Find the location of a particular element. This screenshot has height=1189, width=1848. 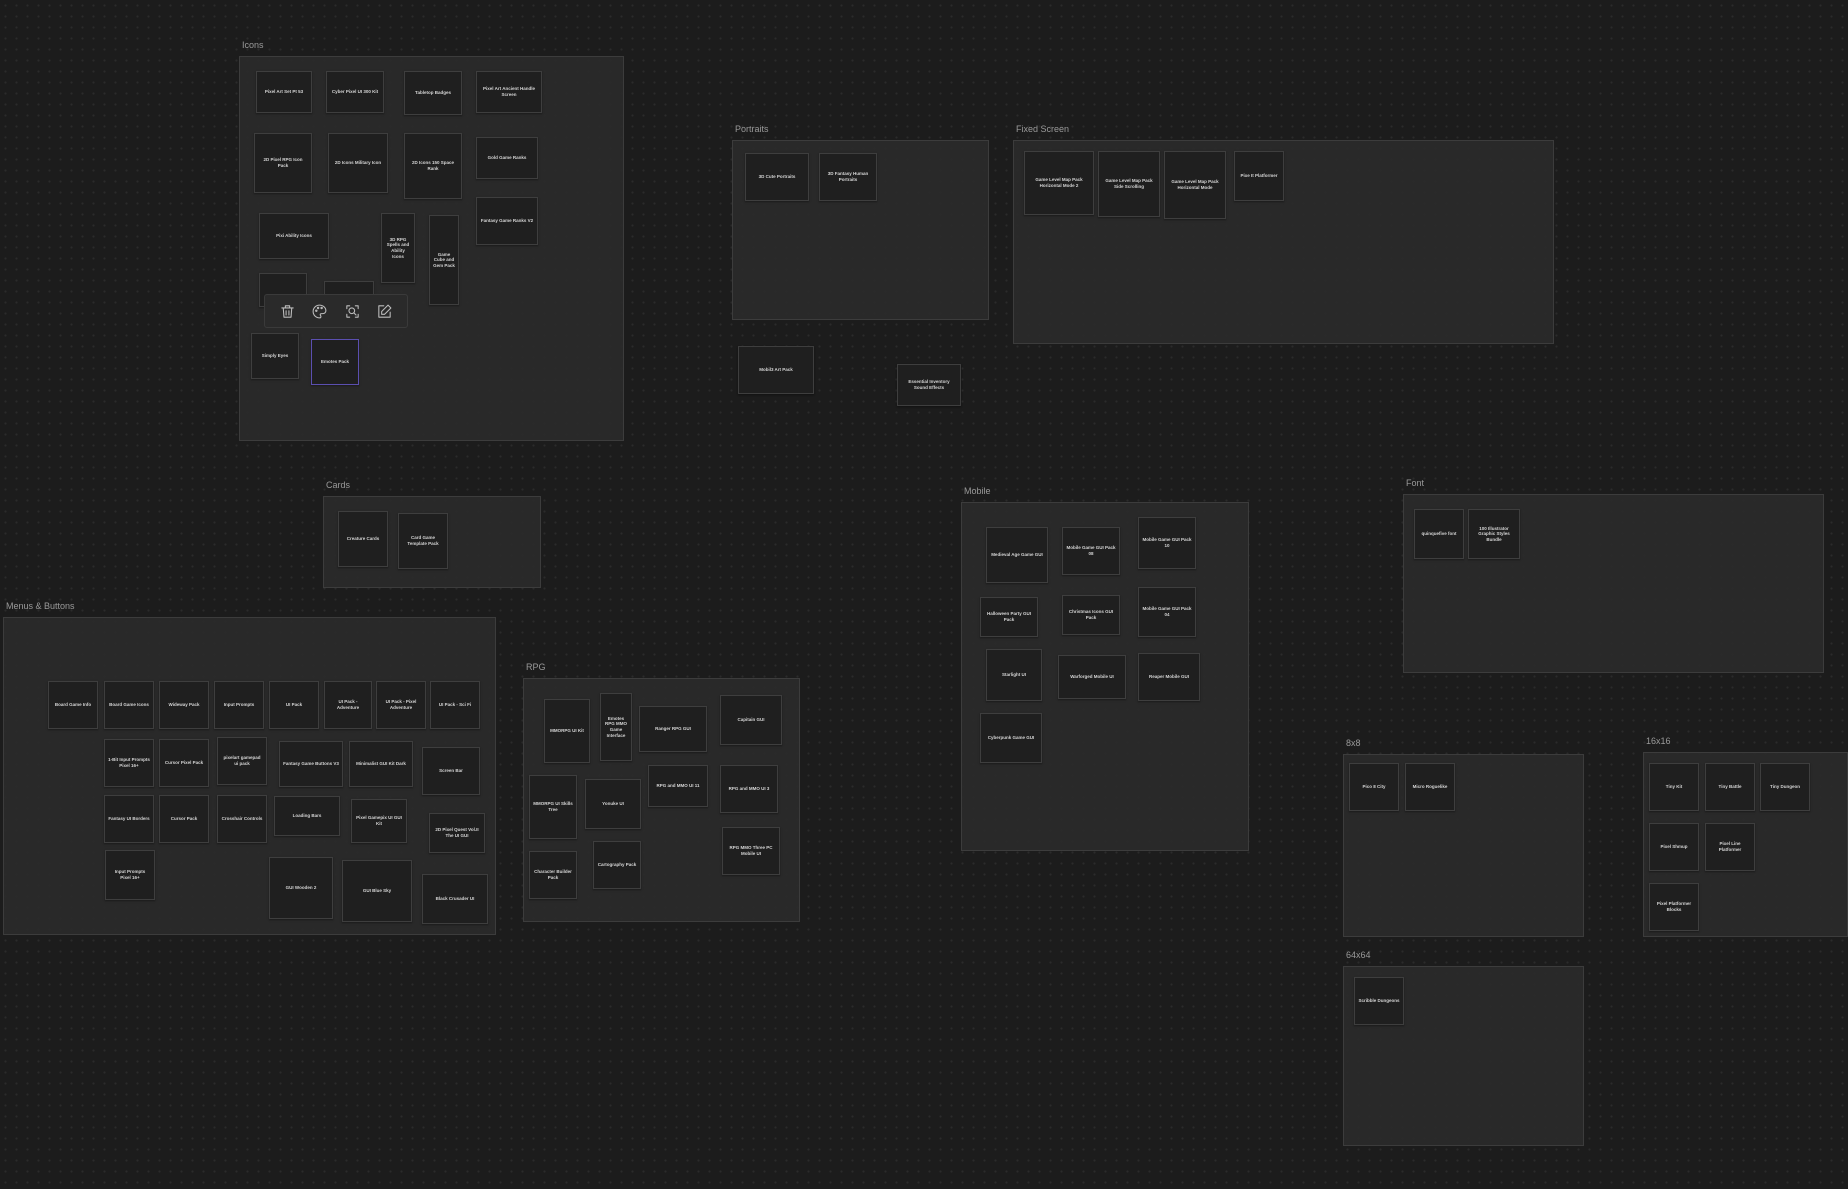

asset-card: 2D Pixel RPG Icon Pack is located at coordinates (283, 163).